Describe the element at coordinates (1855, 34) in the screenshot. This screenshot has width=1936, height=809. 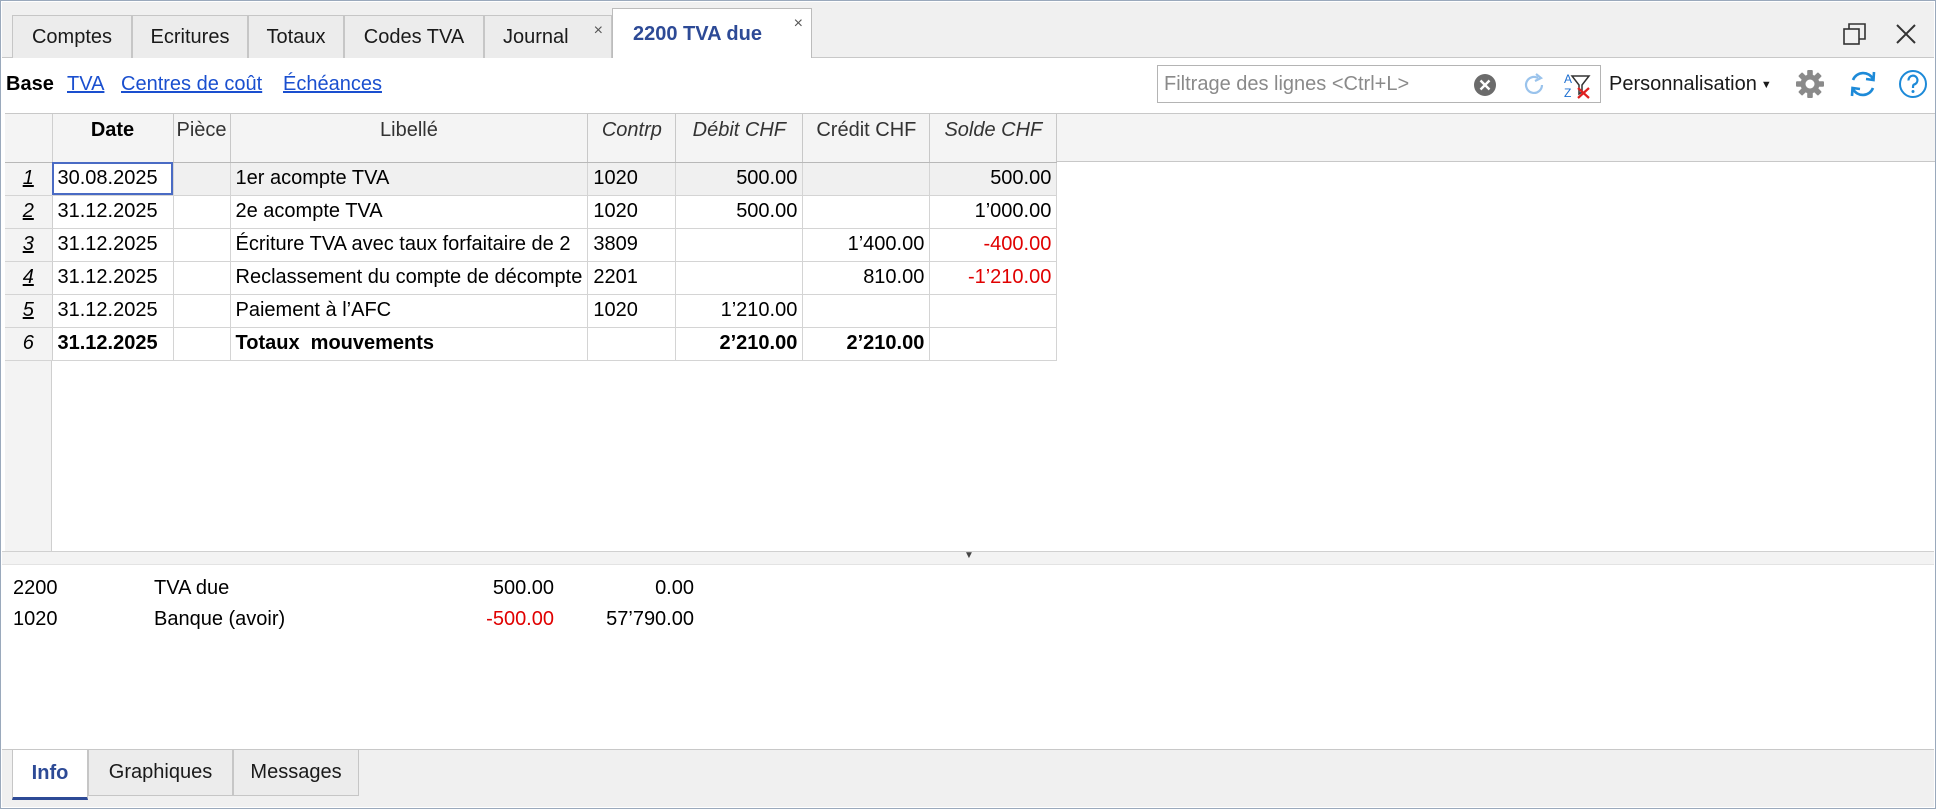
I see `restore-window-icon` at that location.